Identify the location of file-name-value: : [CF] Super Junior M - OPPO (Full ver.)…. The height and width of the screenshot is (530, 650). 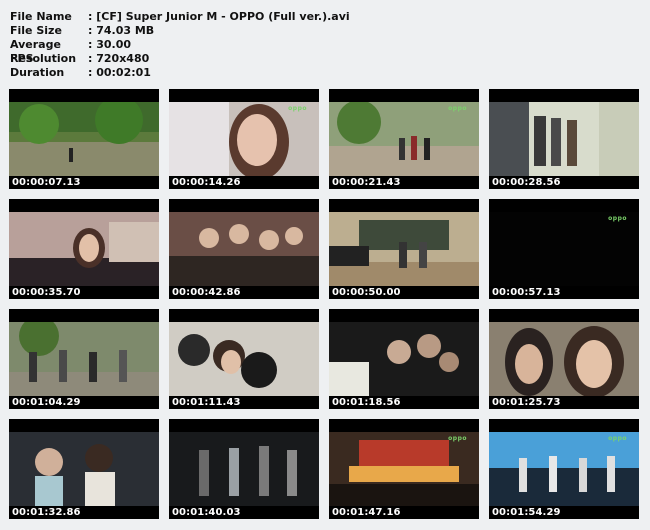
(219, 16).